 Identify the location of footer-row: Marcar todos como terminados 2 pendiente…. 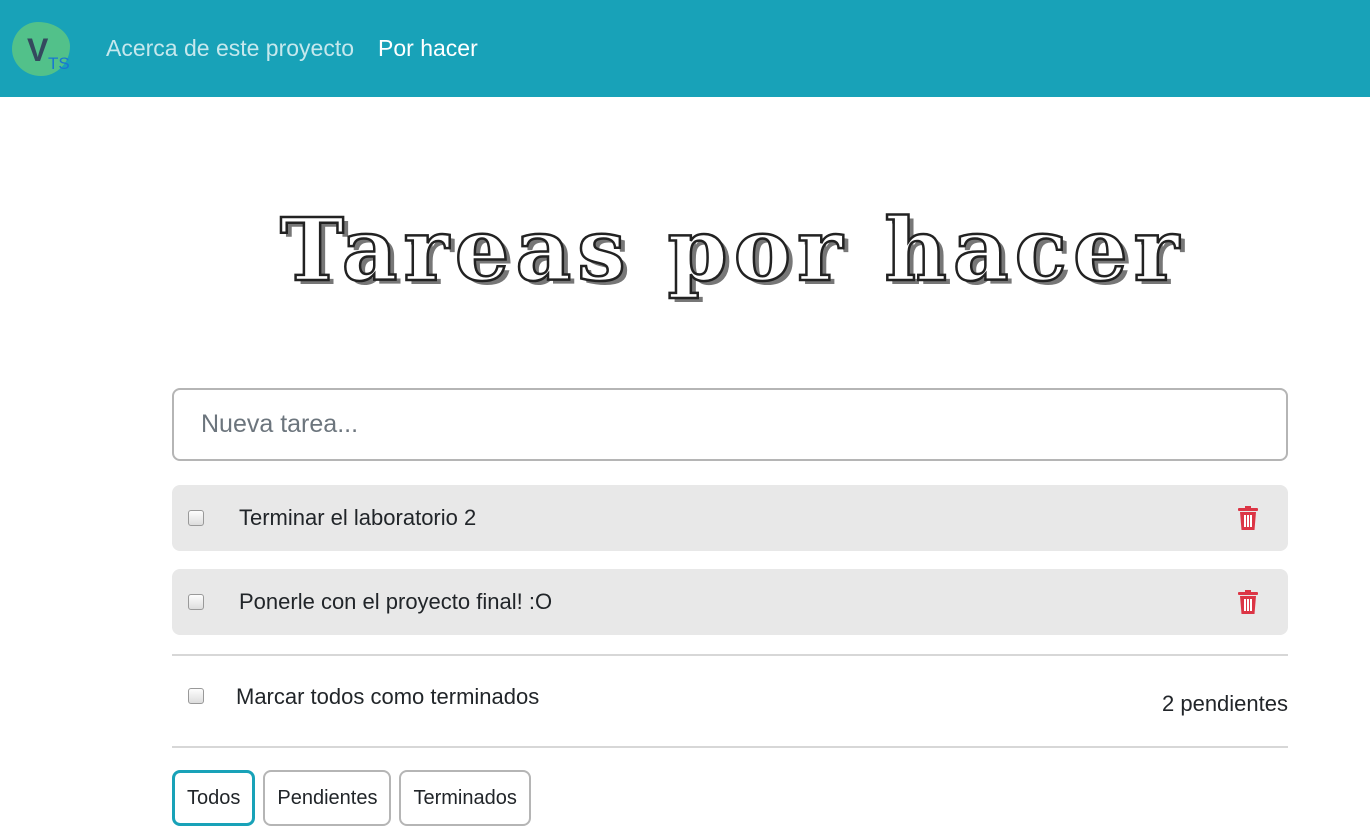
(730, 701).